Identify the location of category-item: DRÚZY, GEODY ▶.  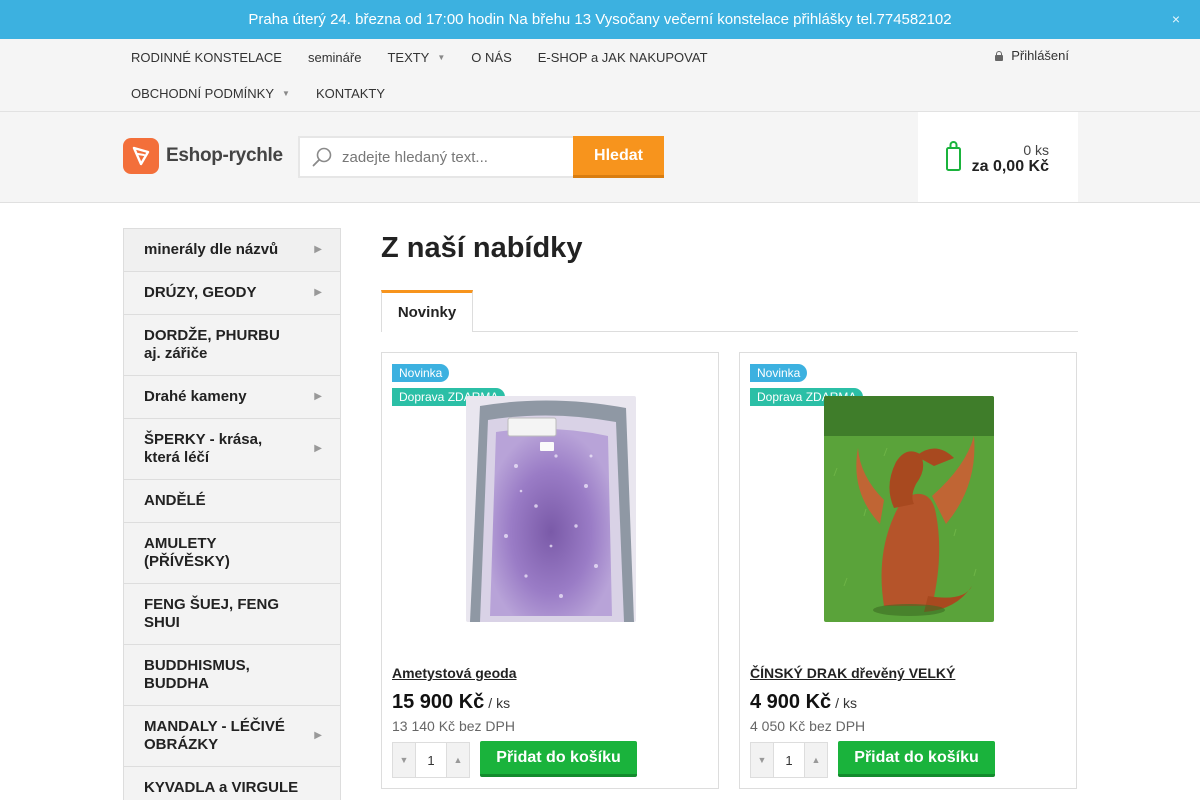
(232, 293).